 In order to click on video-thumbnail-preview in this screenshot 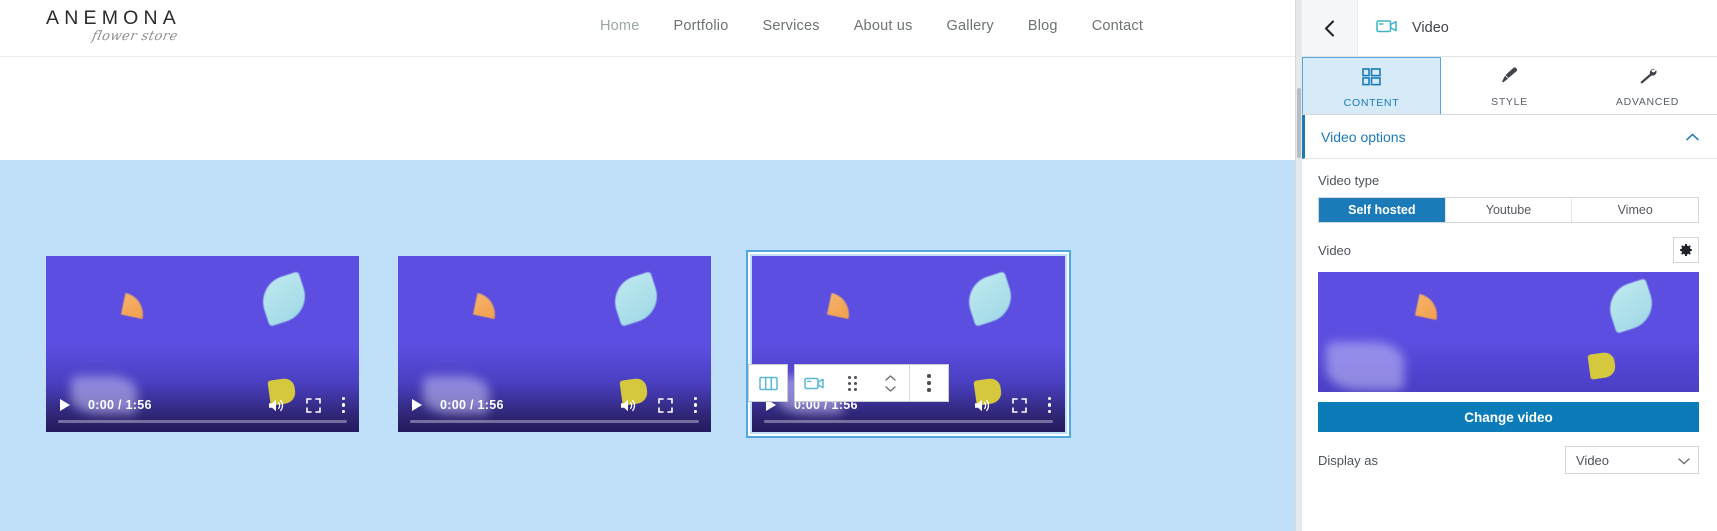, I will do `click(1508, 332)`.